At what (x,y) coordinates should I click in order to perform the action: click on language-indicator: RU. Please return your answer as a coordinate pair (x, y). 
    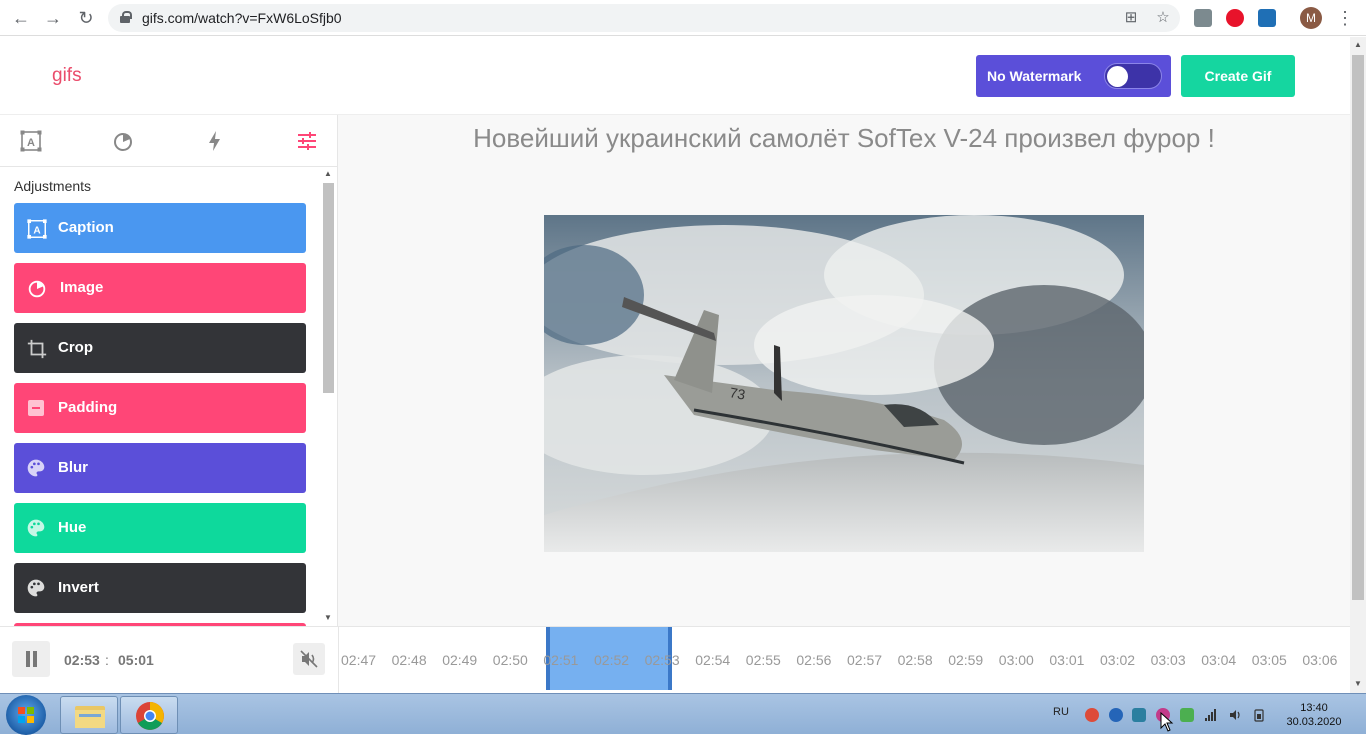
    Looking at the image, I should click on (1061, 712).